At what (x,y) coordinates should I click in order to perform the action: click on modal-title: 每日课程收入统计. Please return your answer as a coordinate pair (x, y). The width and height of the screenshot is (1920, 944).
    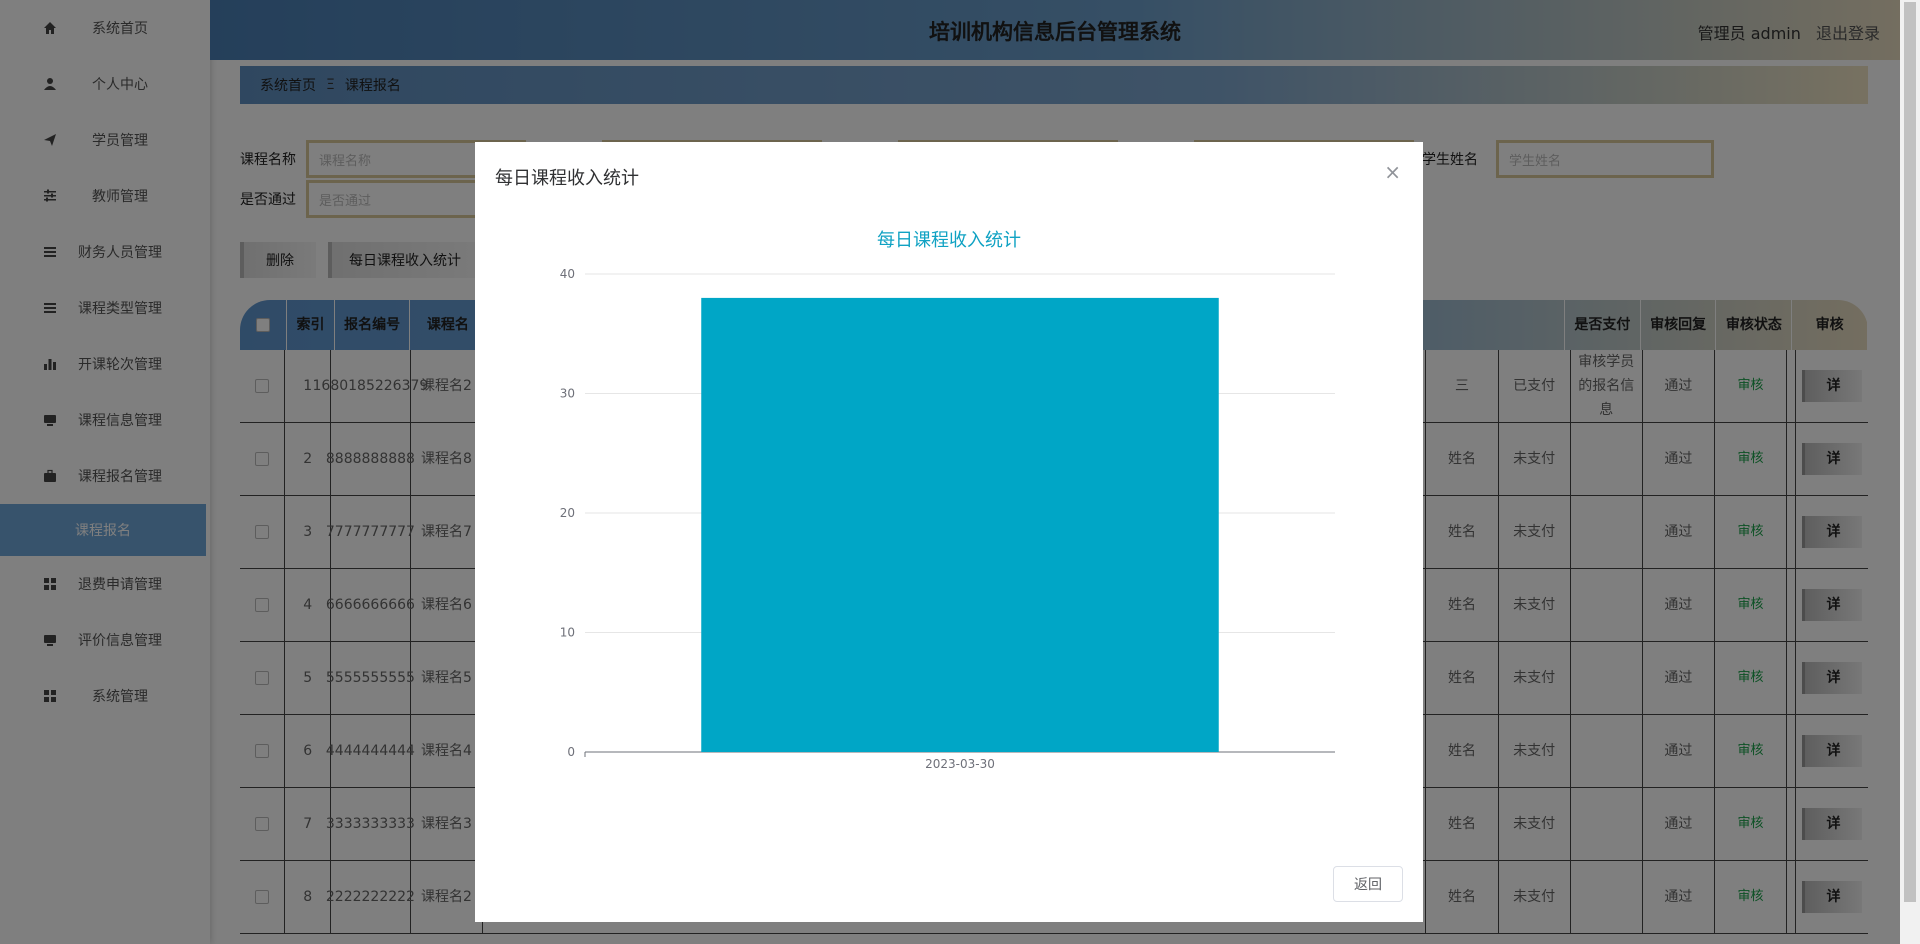
    Looking at the image, I should click on (567, 178).